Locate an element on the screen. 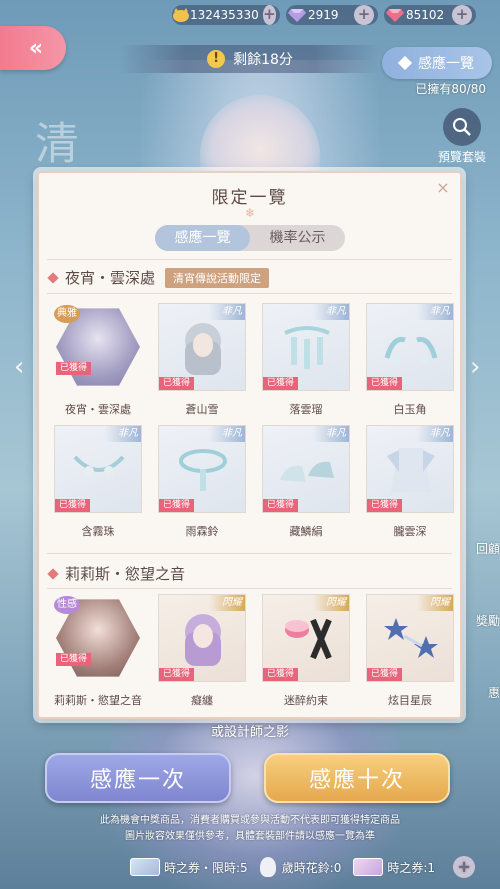  gold-currency: 132435330 + is located at coordinates (226, 15).